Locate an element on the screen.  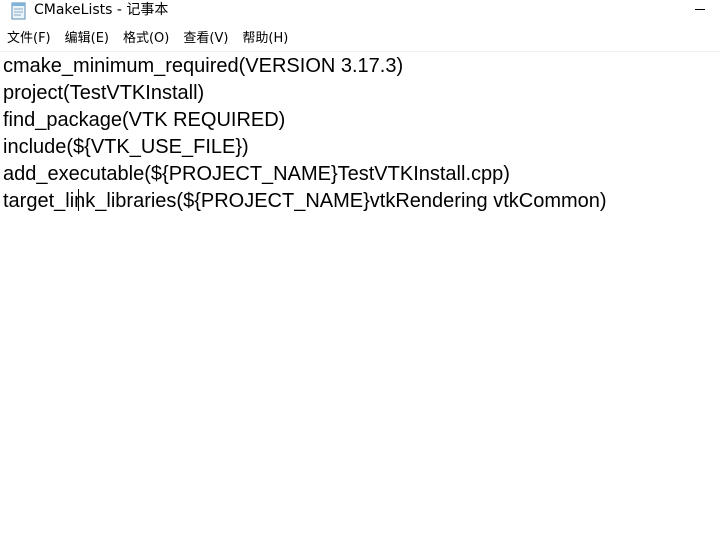
menu-format: 格式(O) is located at coordinates (146, 39).